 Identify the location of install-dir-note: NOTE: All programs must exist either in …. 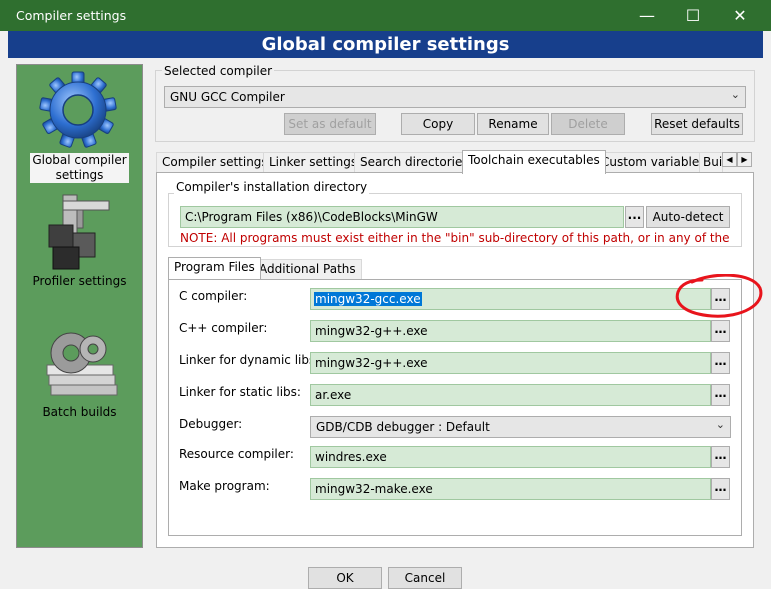
(455, 238).